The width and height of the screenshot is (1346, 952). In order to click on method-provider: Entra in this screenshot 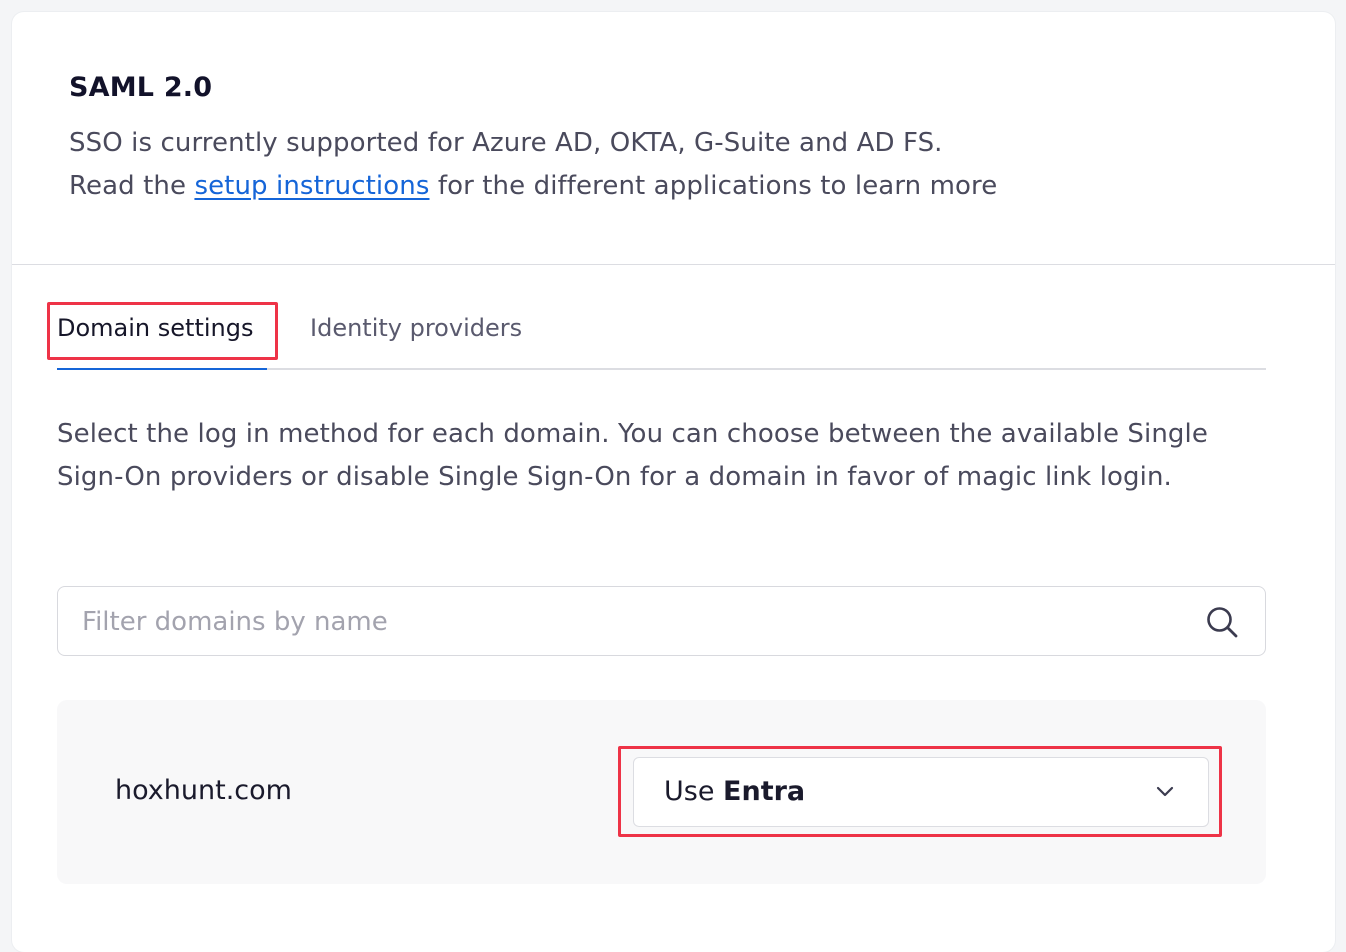, I will do `click(764, 791)`.